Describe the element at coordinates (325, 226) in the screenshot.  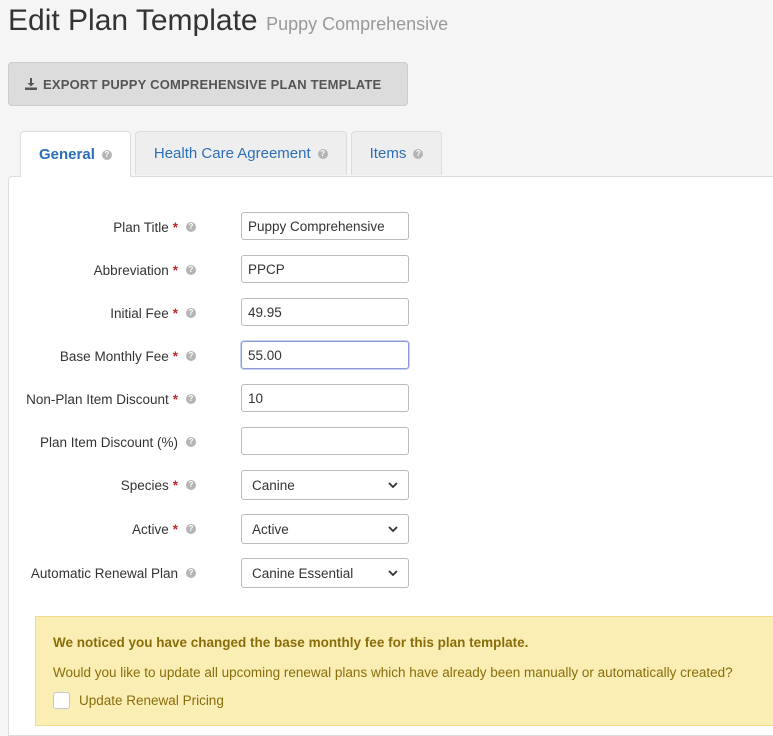
I see `plan-title-input: Puppy Comprehensive` at that location.